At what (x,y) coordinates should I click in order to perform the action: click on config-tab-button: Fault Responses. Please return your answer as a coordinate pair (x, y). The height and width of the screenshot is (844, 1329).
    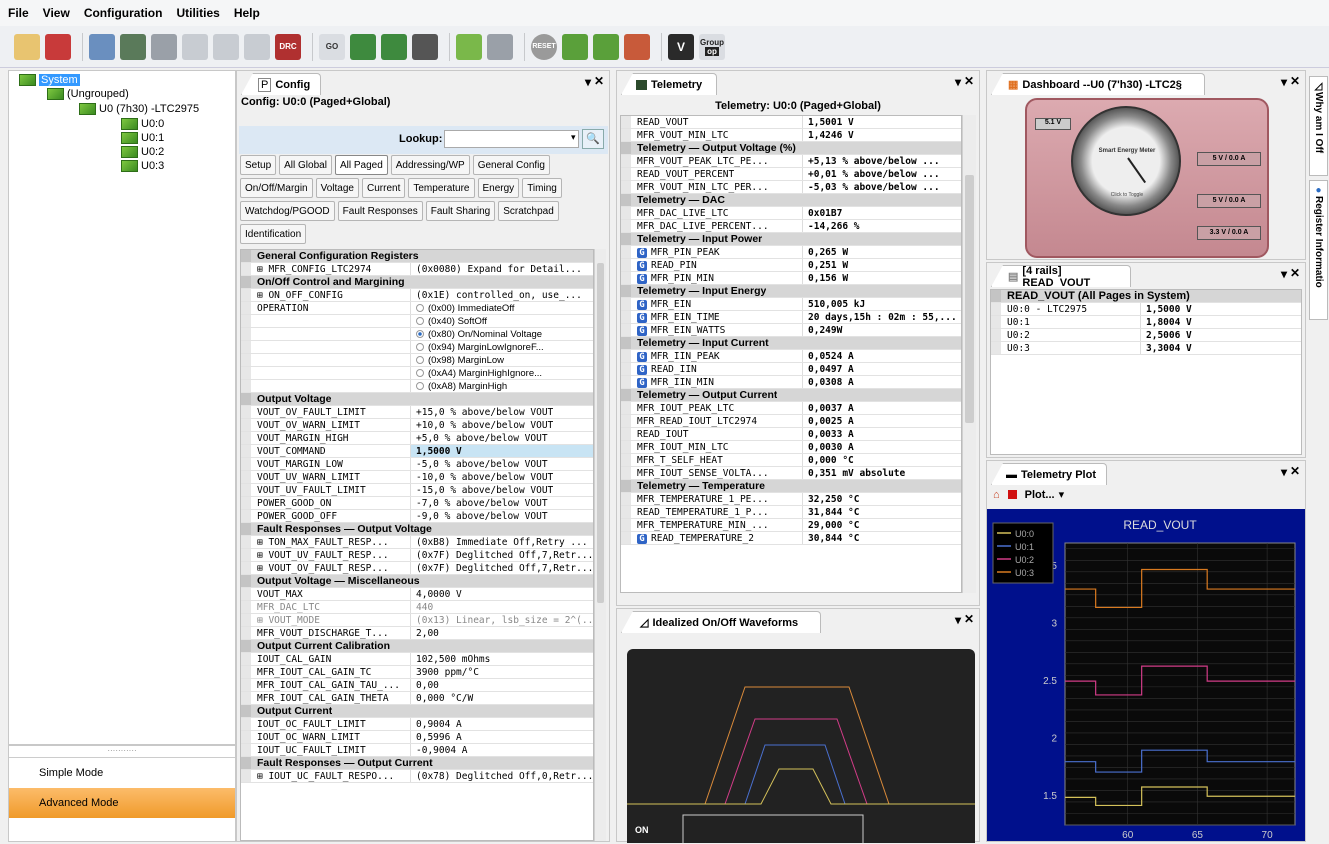
    Looking at the image, I should click on (380, 211).